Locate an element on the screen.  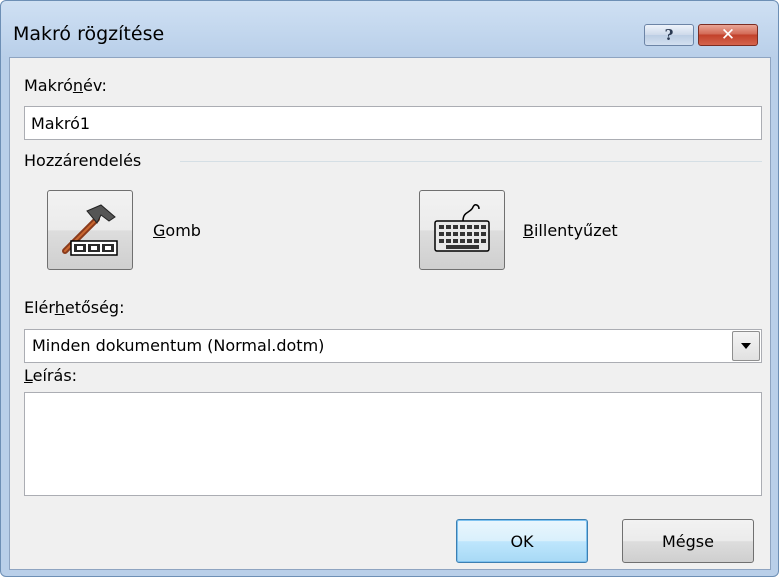
availability-label: Elérhetőség: is located at coordinates (74, 307).